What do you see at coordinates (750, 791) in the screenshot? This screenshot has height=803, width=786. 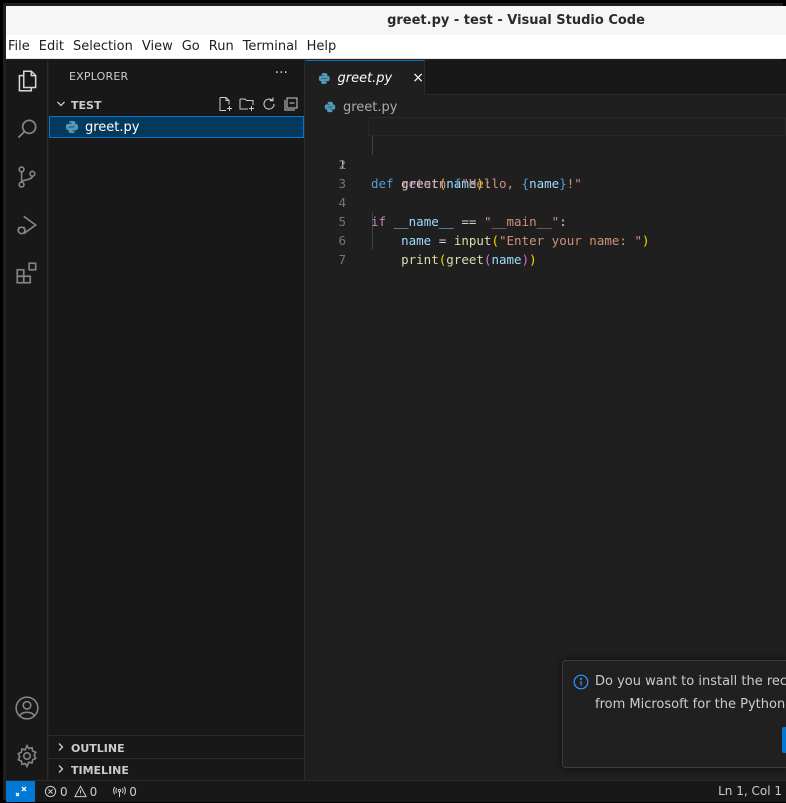 I see `cursor-position: Ln 1, Col 1` at bounding box center [750, 791].